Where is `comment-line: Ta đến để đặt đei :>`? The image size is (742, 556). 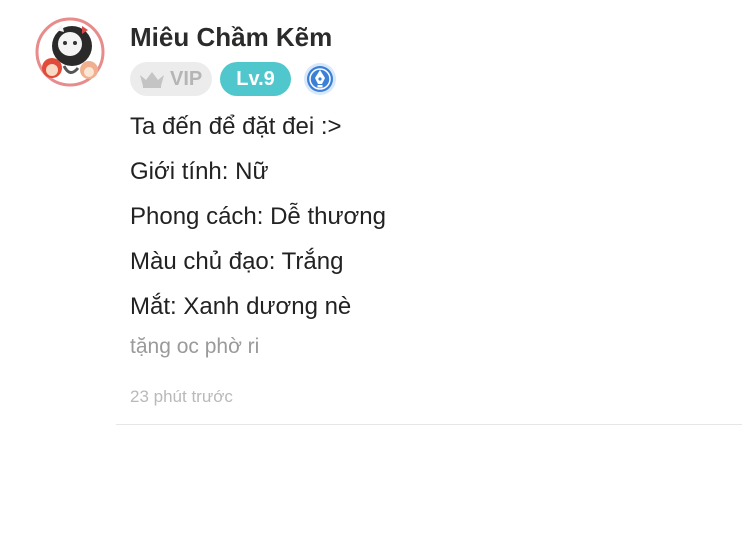
comment-line: Ta đến để đặt đei :> is located at coordinates (236, 126).